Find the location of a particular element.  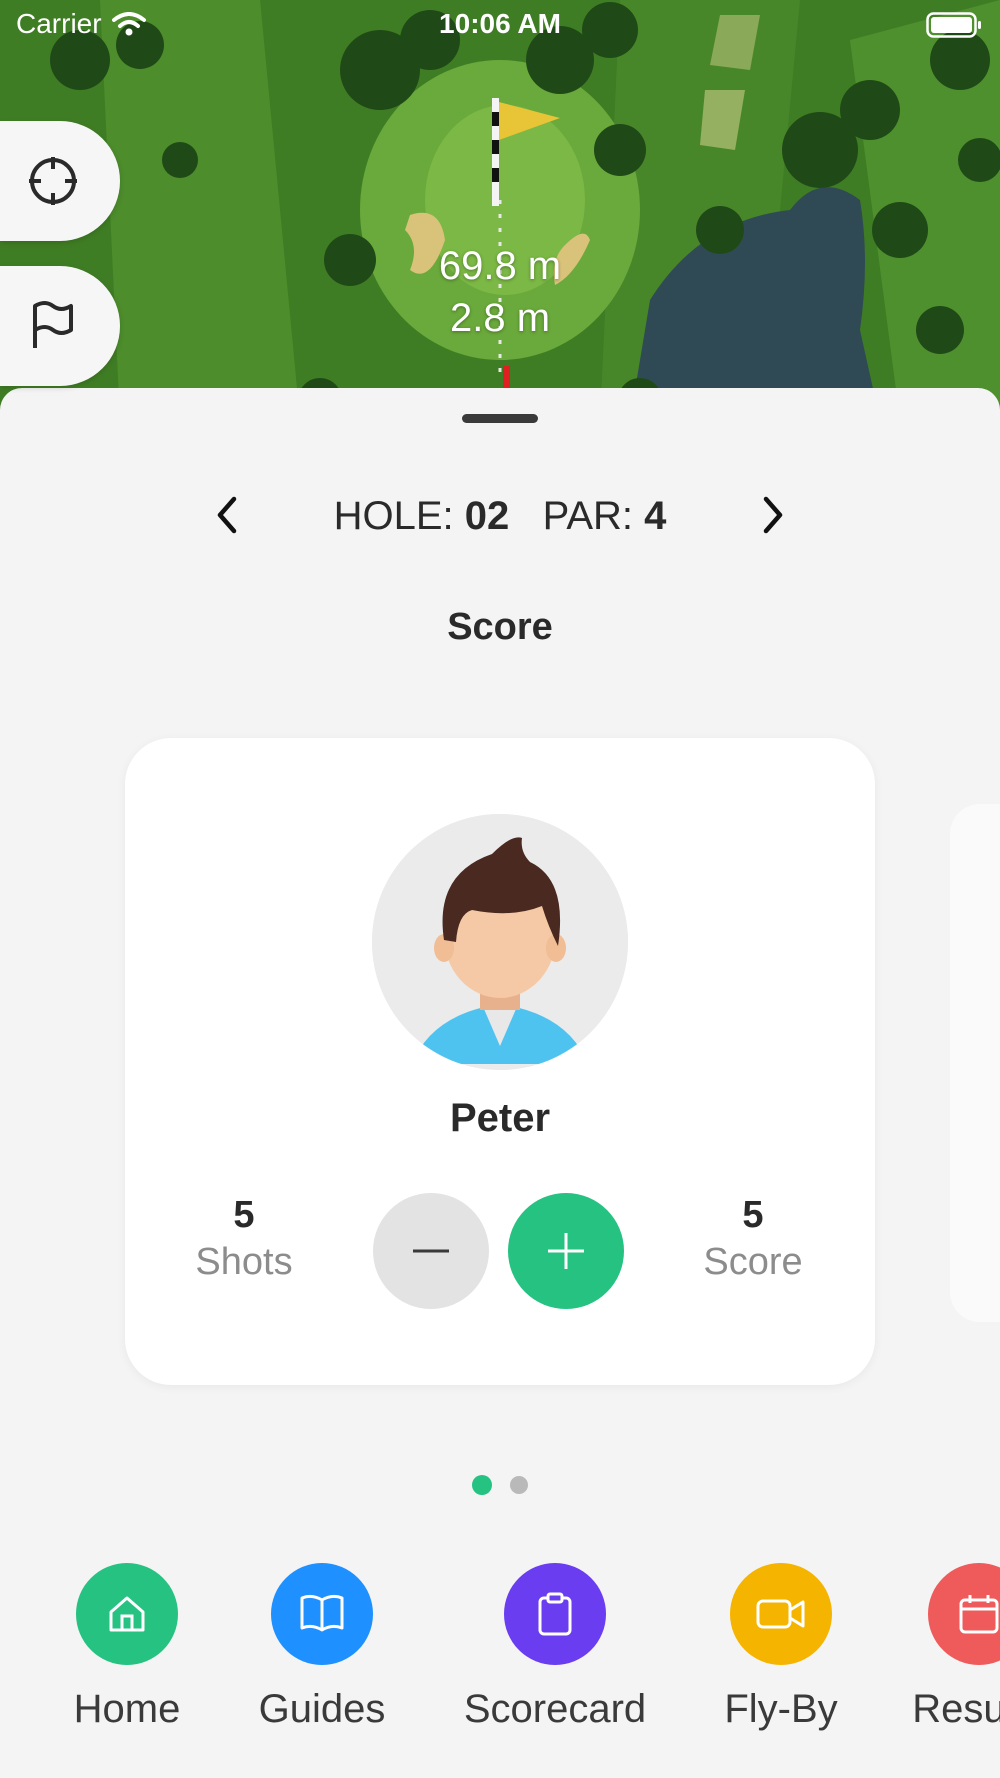

nav-results-label: Results is located at coordinates (956, 1709).